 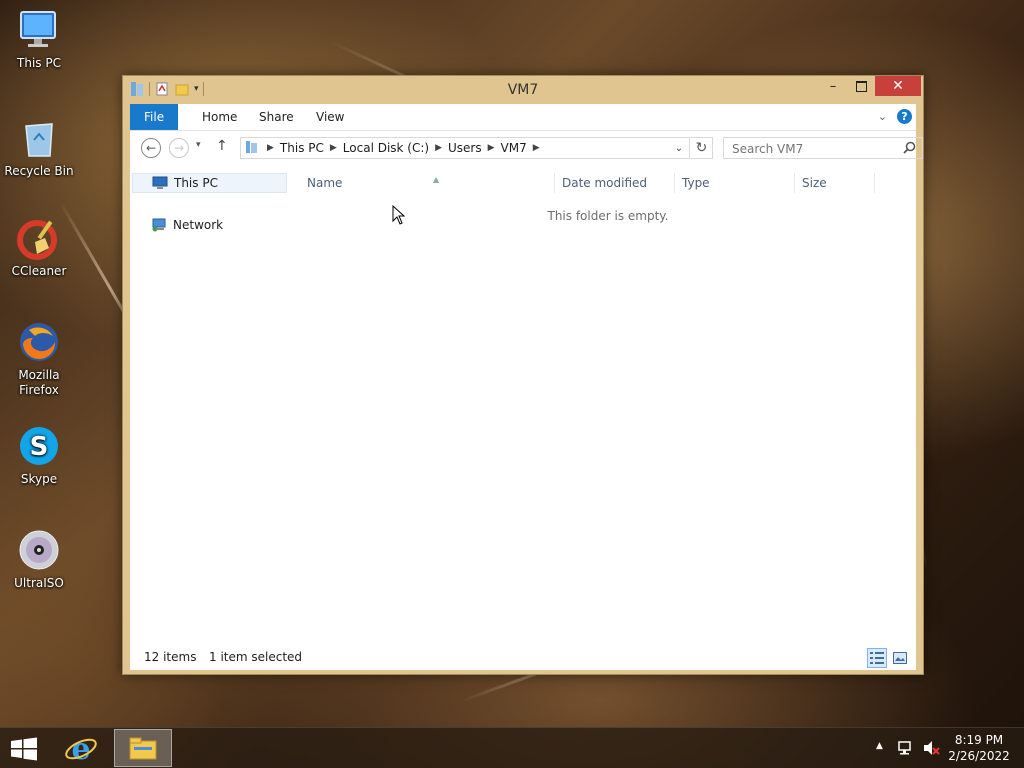 I want to click on taskbar-internet-explorer: e, so click(x=81, y=749).